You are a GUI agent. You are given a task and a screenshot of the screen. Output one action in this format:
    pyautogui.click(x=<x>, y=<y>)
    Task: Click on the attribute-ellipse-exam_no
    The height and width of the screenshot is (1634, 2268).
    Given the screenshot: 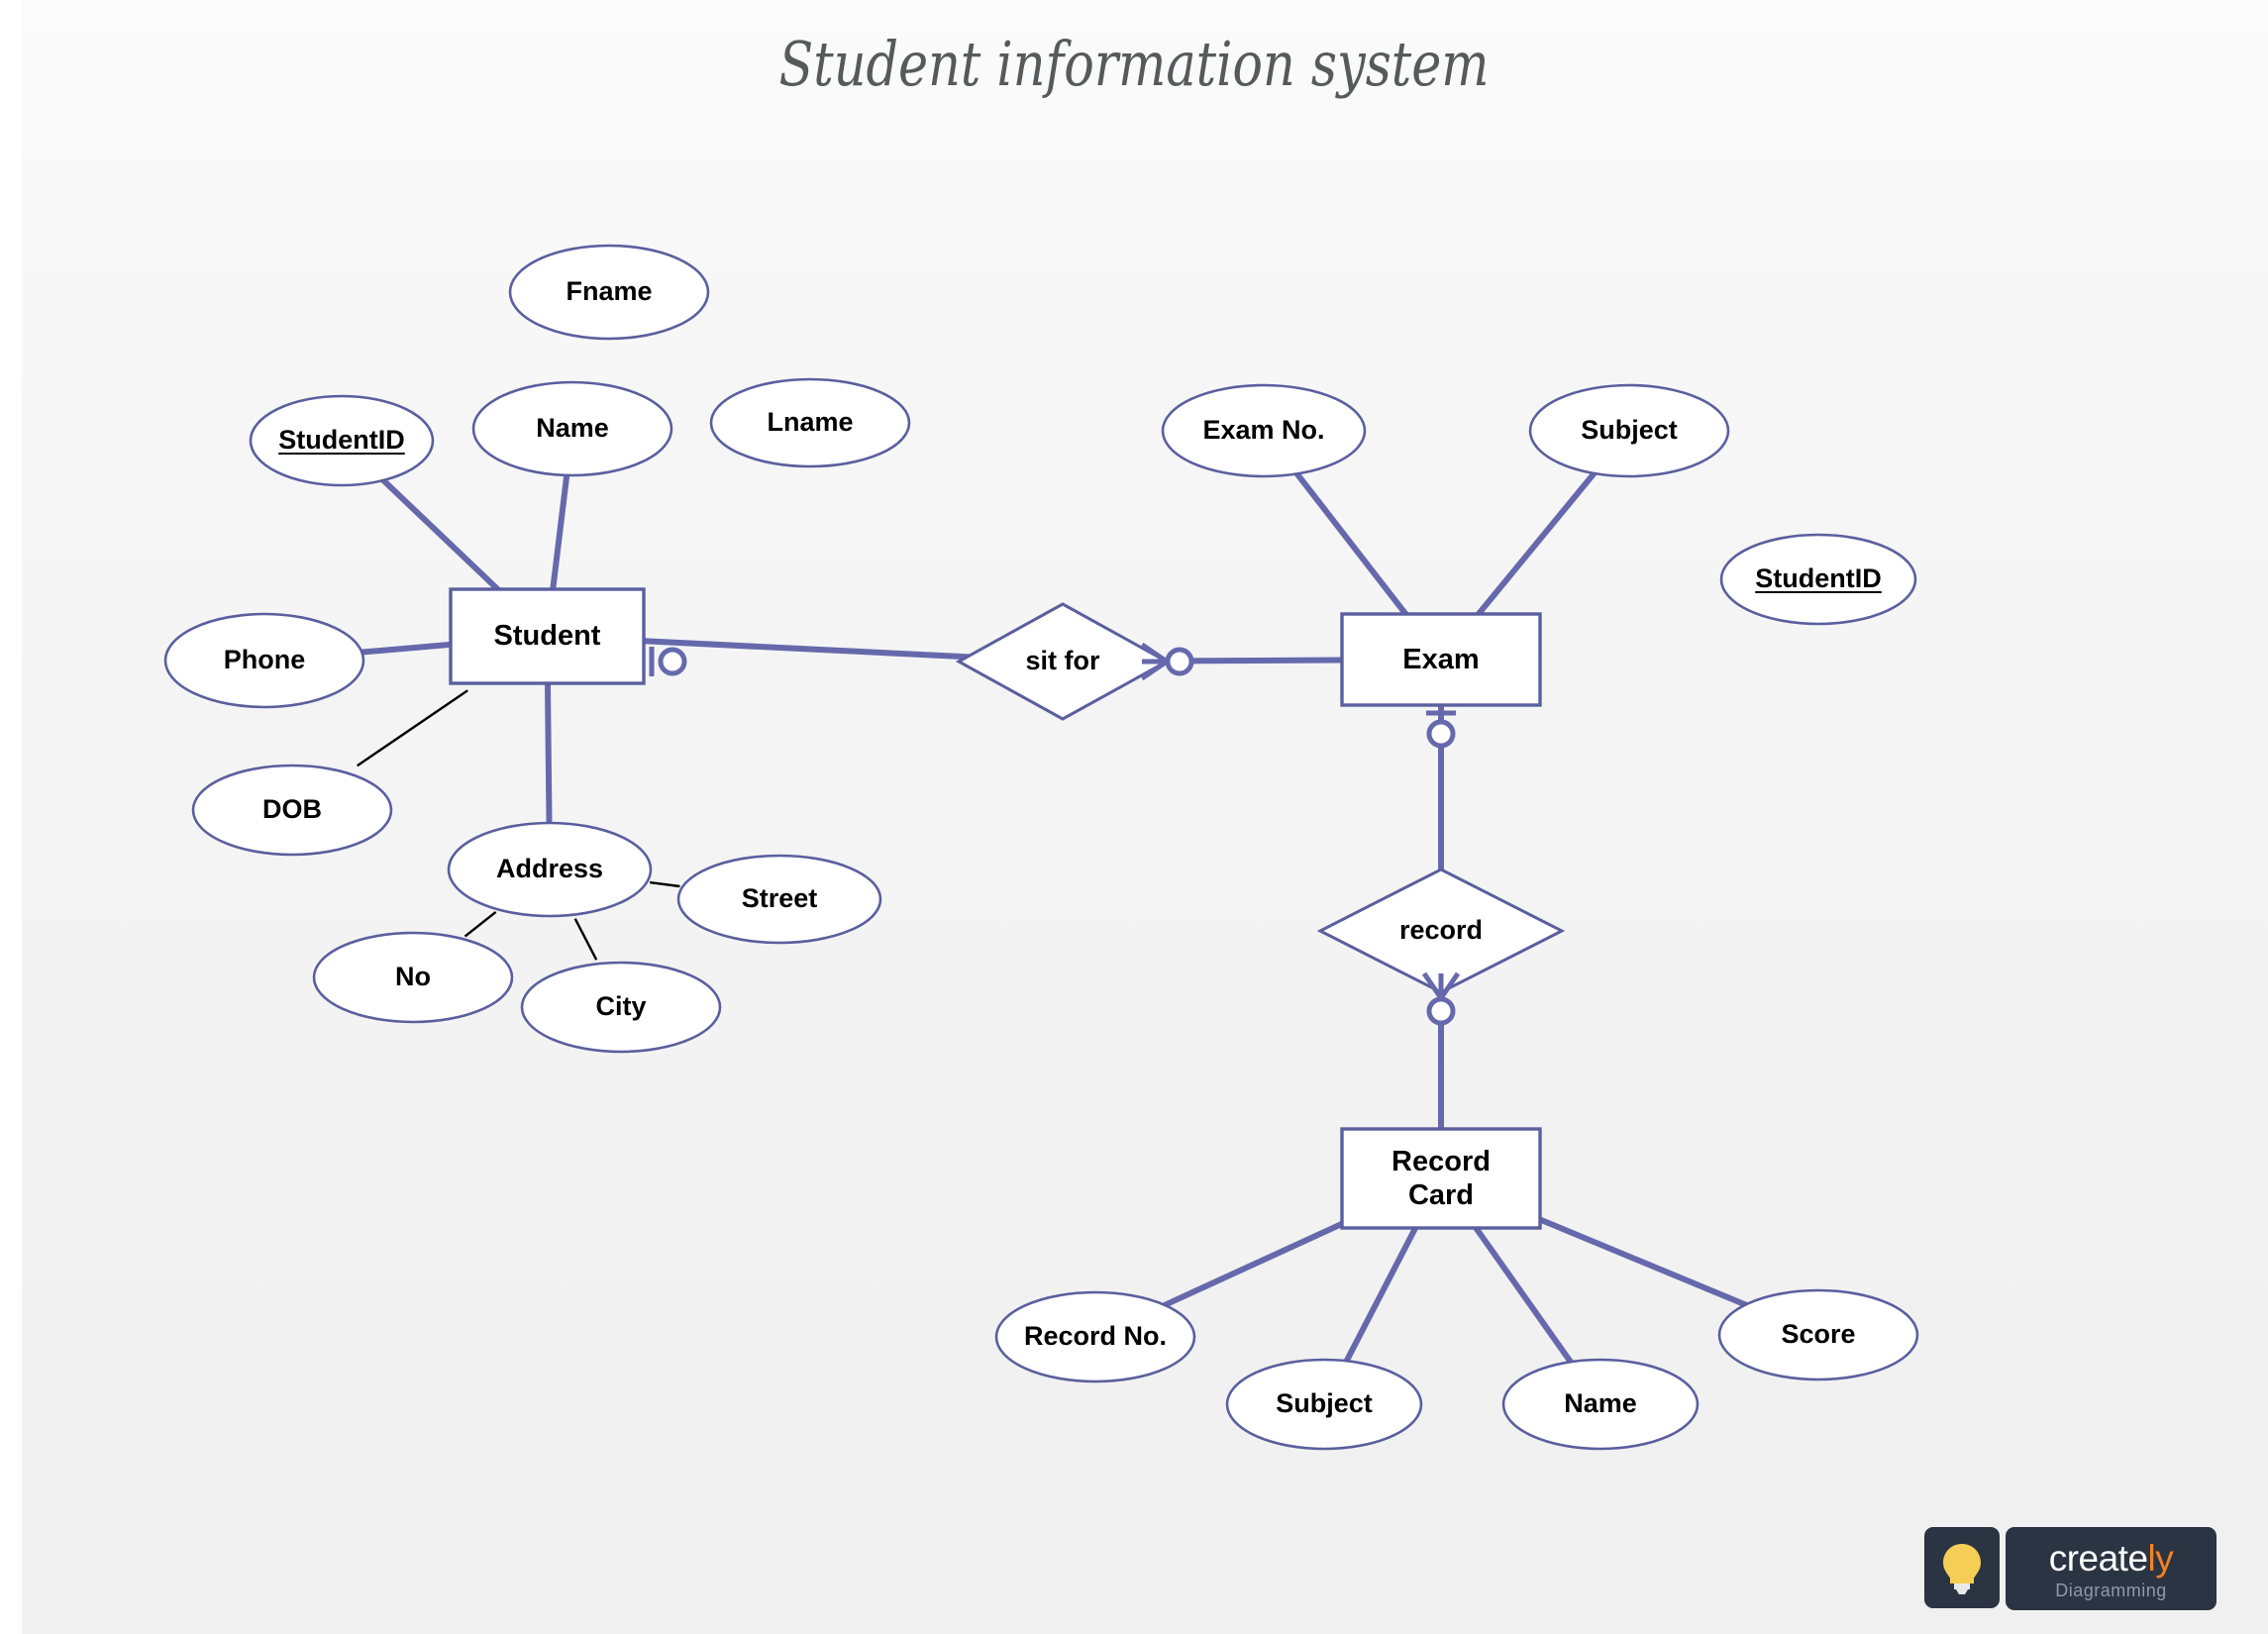 What is the action you would take?
    pyautogui.click(x=1264, y=430)
    